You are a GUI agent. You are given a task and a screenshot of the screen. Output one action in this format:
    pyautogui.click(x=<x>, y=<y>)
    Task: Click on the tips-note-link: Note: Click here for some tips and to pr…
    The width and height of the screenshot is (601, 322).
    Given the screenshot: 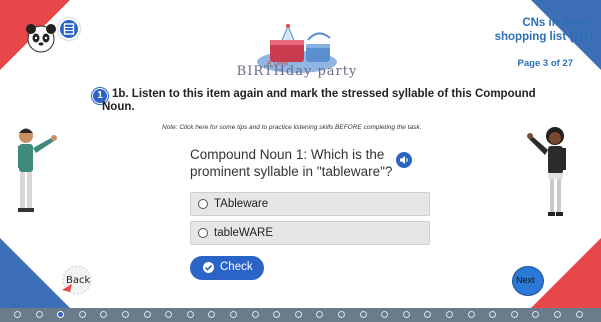 What is the action you would take?
    pyautogui.click(x=291, y=127)
    